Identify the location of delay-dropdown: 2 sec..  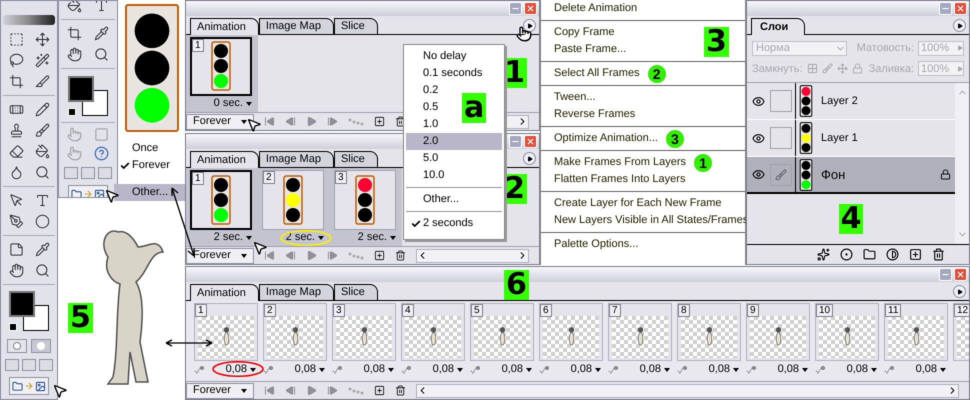
(233, 237).